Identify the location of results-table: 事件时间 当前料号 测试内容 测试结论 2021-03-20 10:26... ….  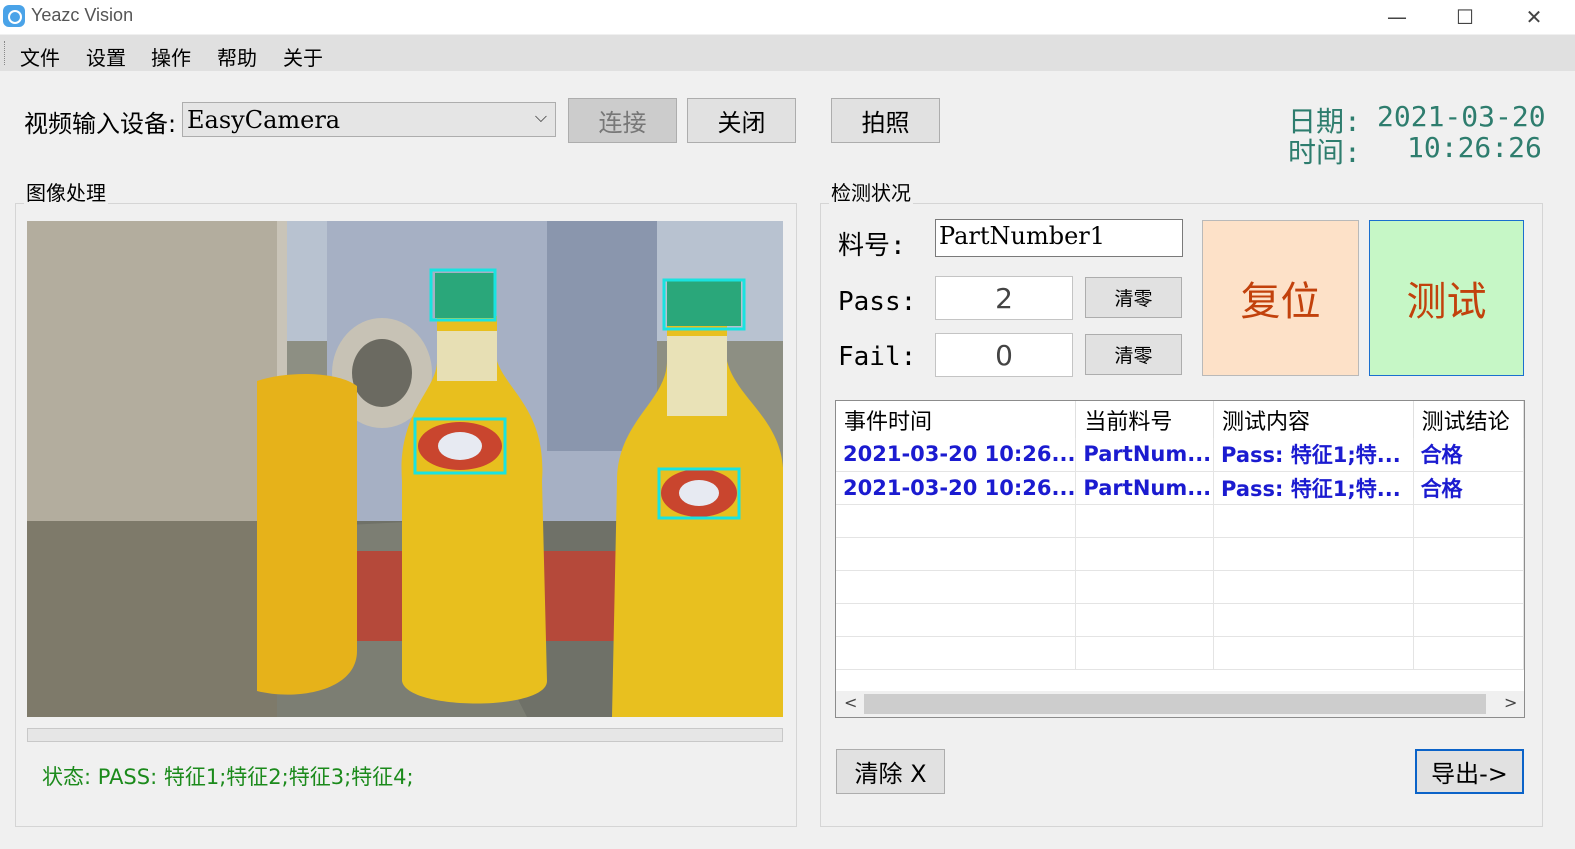
(1180, 535).